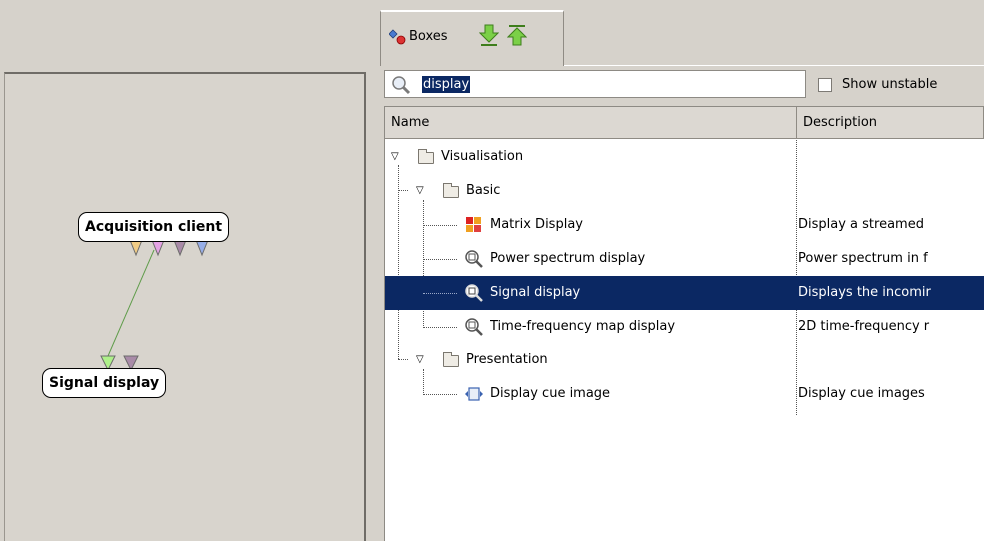  What do you see at coordinates (472, 38) in the screenshot?
I see `tab-boxes: Boxes` at bounding box center [472, 38].